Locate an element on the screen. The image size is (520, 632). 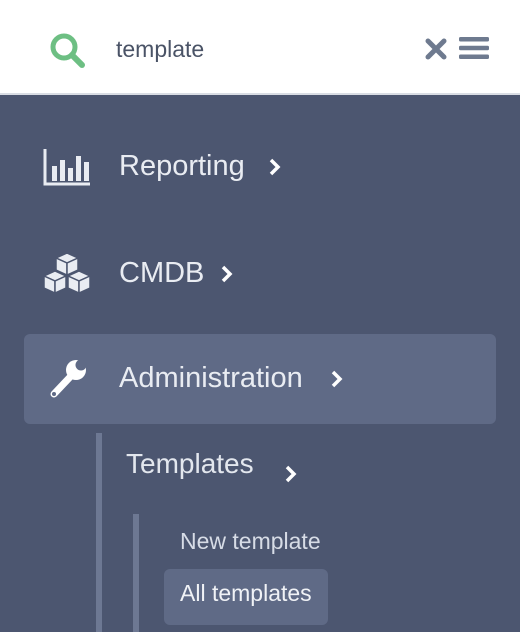
sidebar-item-administration: Administration is located at coordinates (260, 379).